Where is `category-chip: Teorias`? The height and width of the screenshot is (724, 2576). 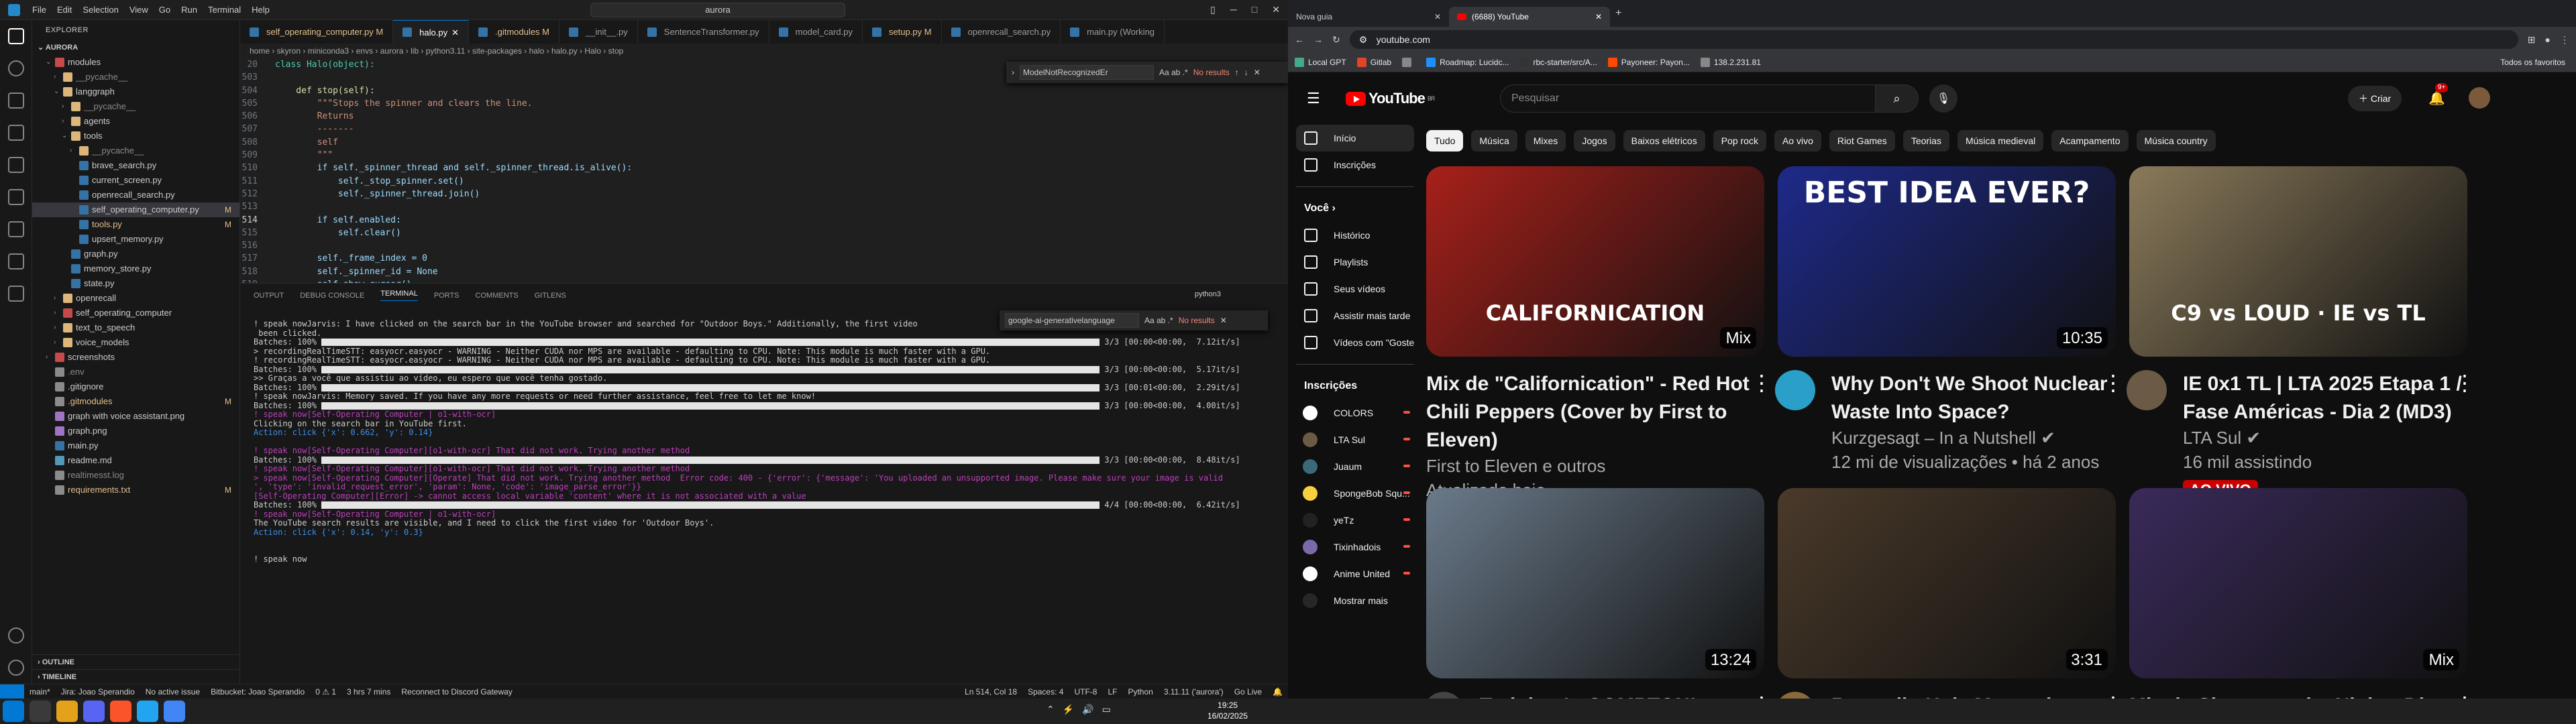
category-chip: Teorias is located at coordinates (1925, 141).